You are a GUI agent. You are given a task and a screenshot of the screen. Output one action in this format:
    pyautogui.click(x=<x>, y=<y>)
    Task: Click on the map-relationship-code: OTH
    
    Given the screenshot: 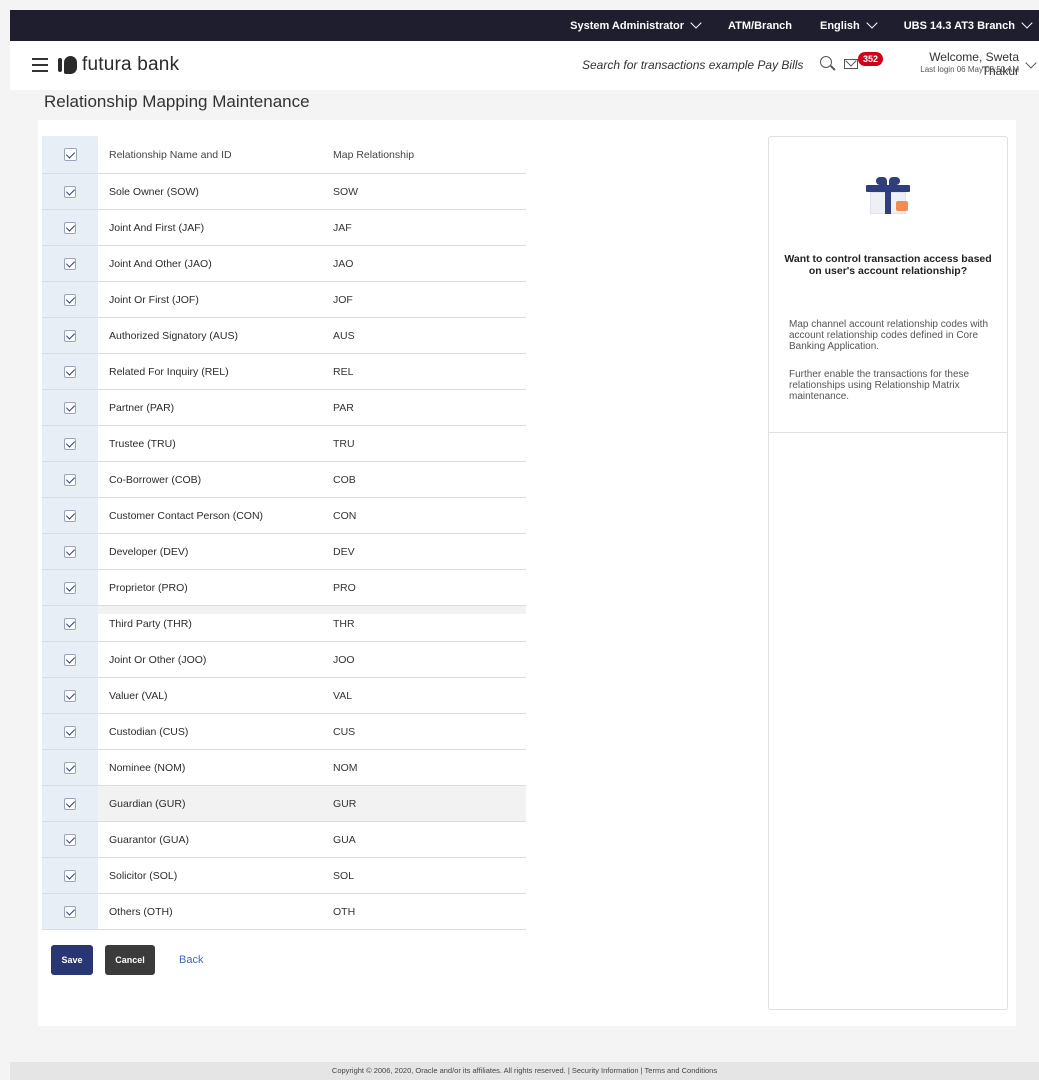 What is the action you would take?
    pyautogui.click(x=344, y=911)
    